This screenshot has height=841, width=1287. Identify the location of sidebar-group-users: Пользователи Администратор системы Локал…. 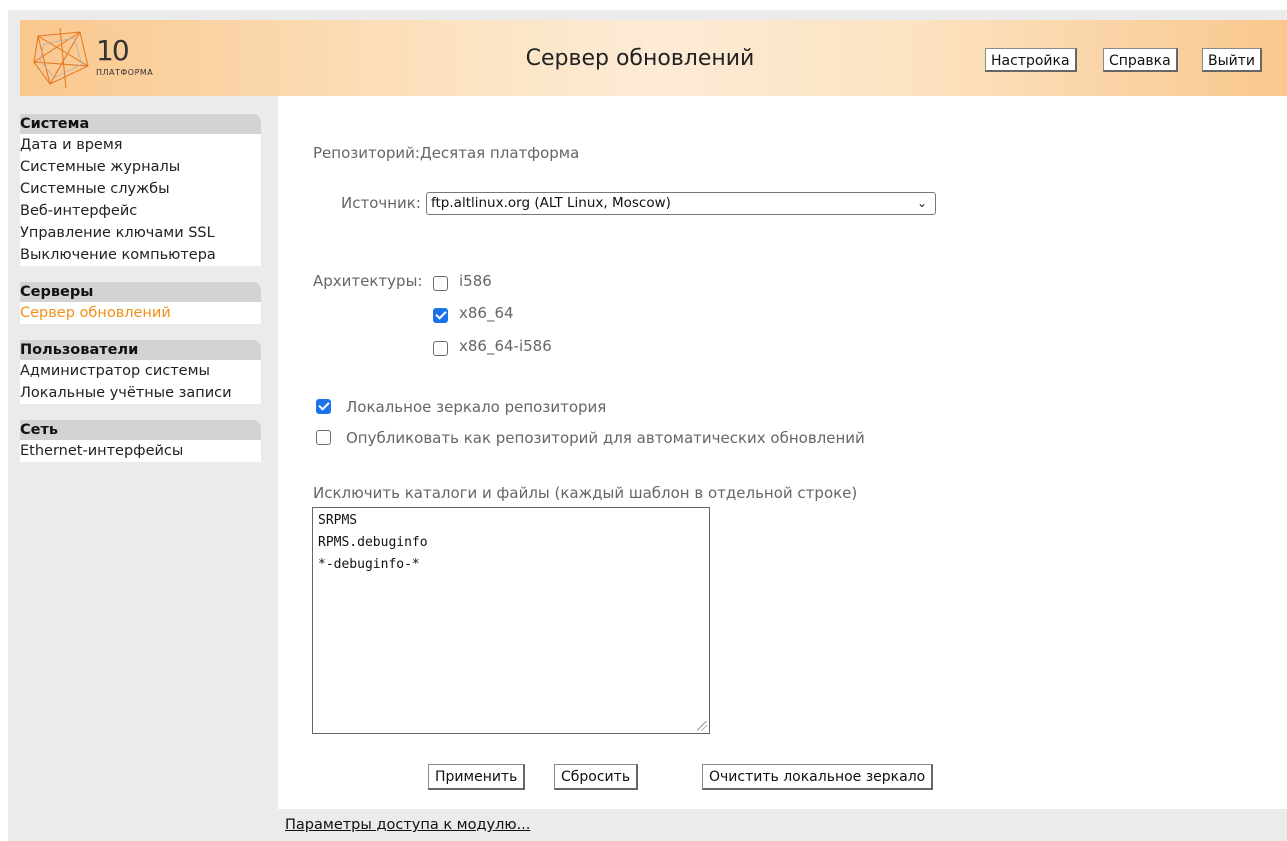
(140, 372).